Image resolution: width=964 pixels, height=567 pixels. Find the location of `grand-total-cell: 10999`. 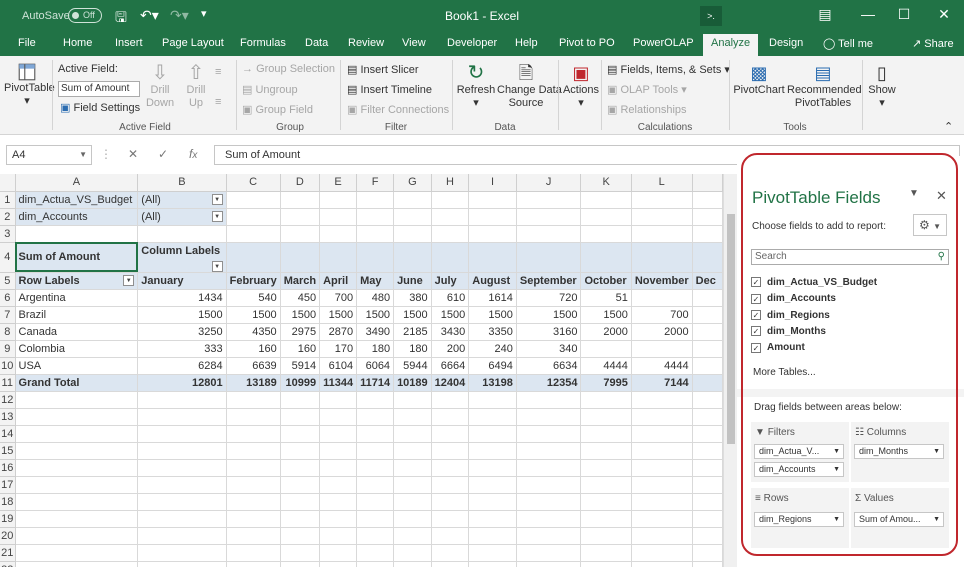

grand-total-cell: 10999 is located at coordinates (300, 382).